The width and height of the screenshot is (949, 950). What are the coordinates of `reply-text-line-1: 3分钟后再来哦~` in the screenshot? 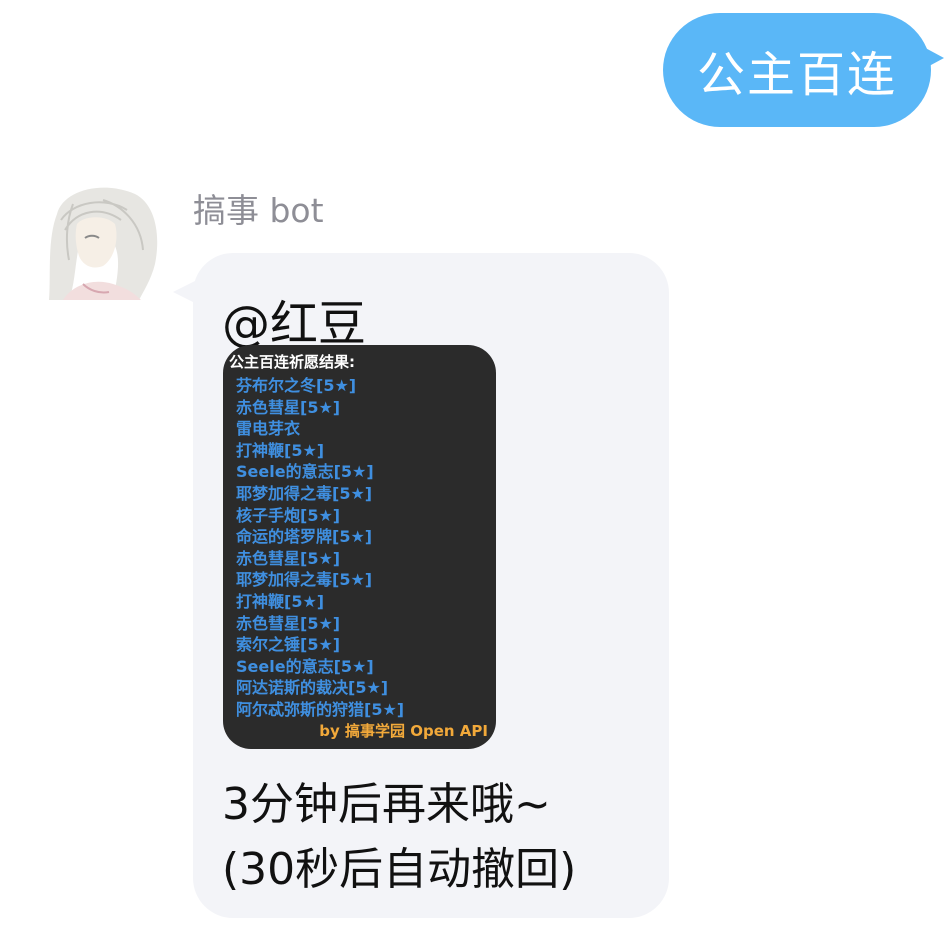 It's located at (386, 804).